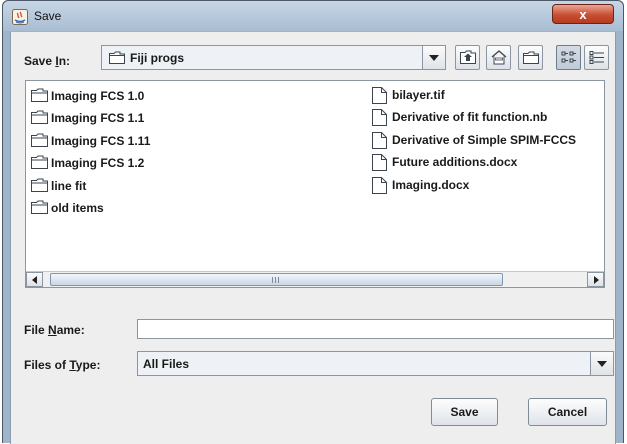  I want to click on save-in-label: Save In:, so click(47, 61).